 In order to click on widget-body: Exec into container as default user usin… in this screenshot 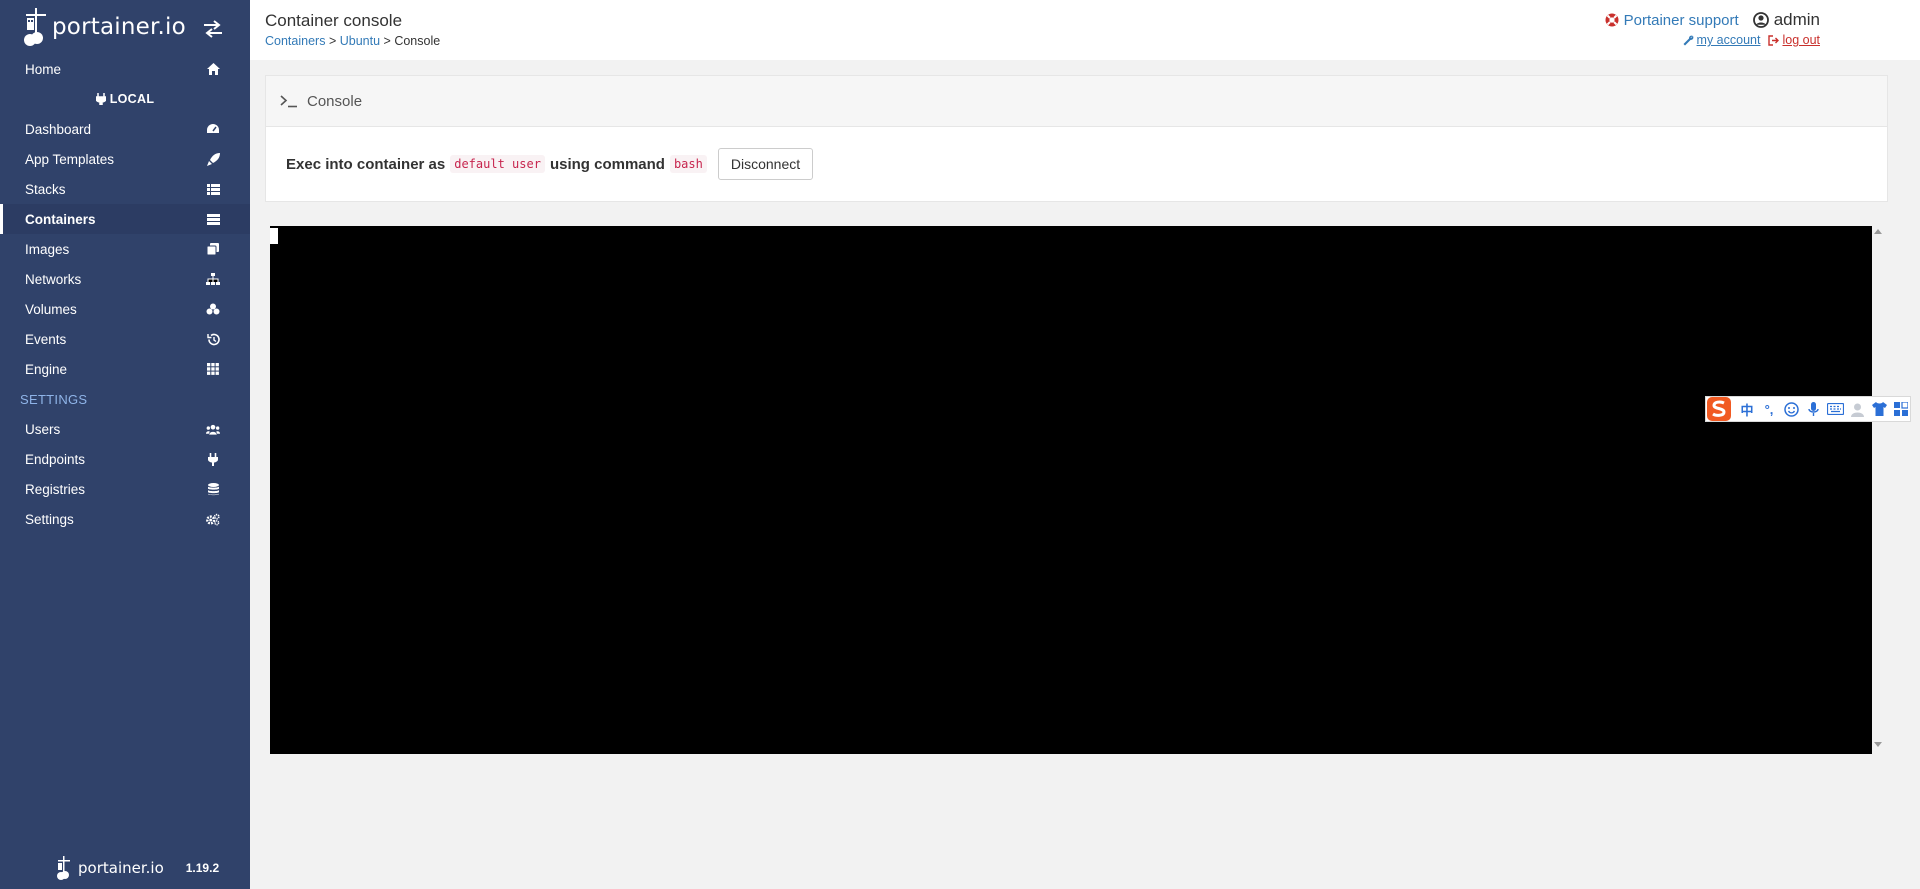, I will do `click(1076, 164)`.